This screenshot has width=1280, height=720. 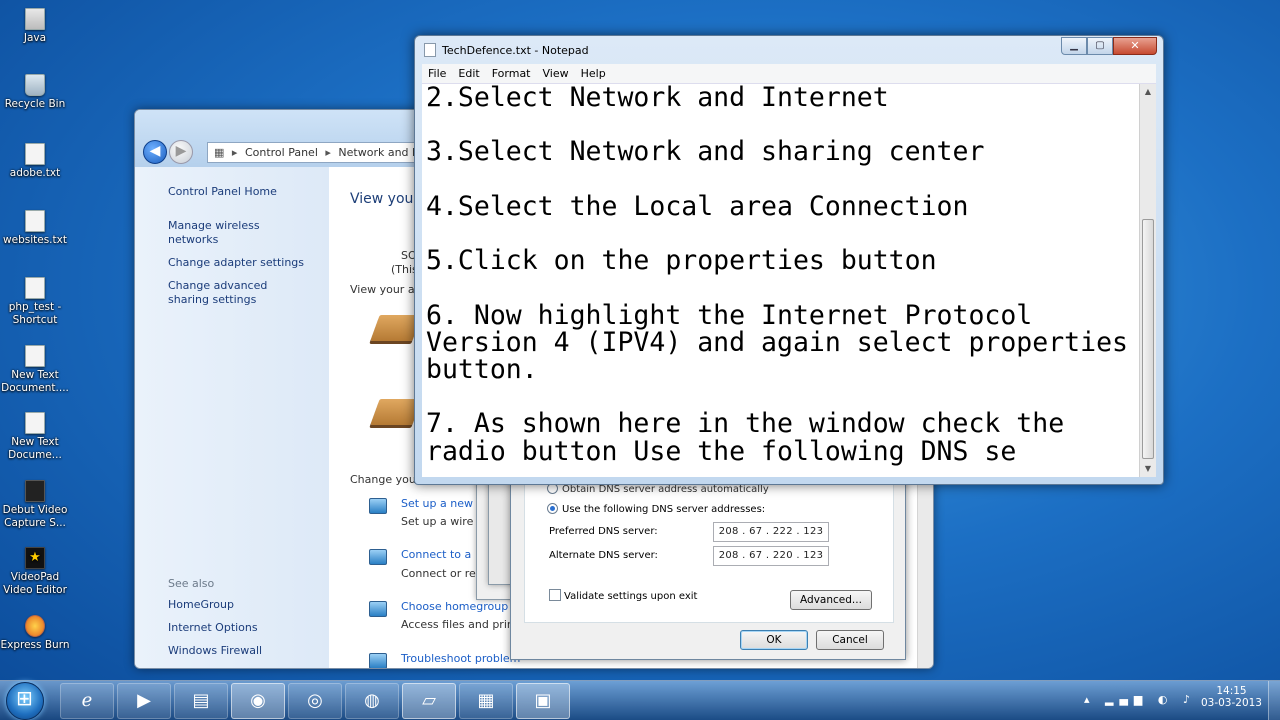 I want to click on control-panel-icon: ▣, so click(x=543, y=700).